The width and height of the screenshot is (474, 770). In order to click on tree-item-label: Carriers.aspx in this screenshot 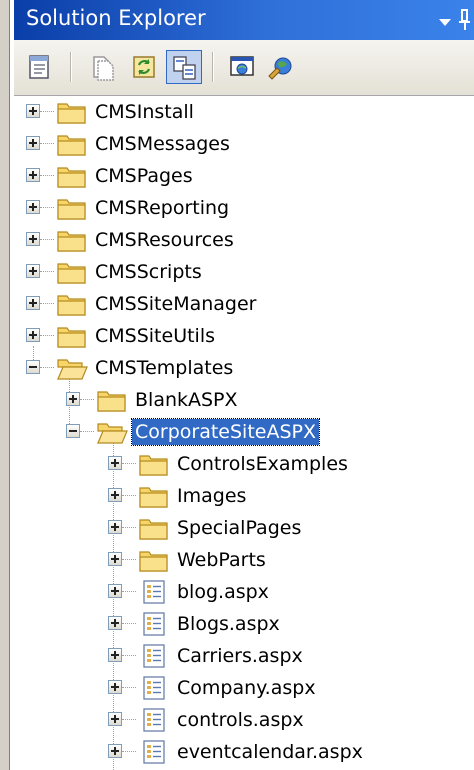, I will do `click(240, 656)`.